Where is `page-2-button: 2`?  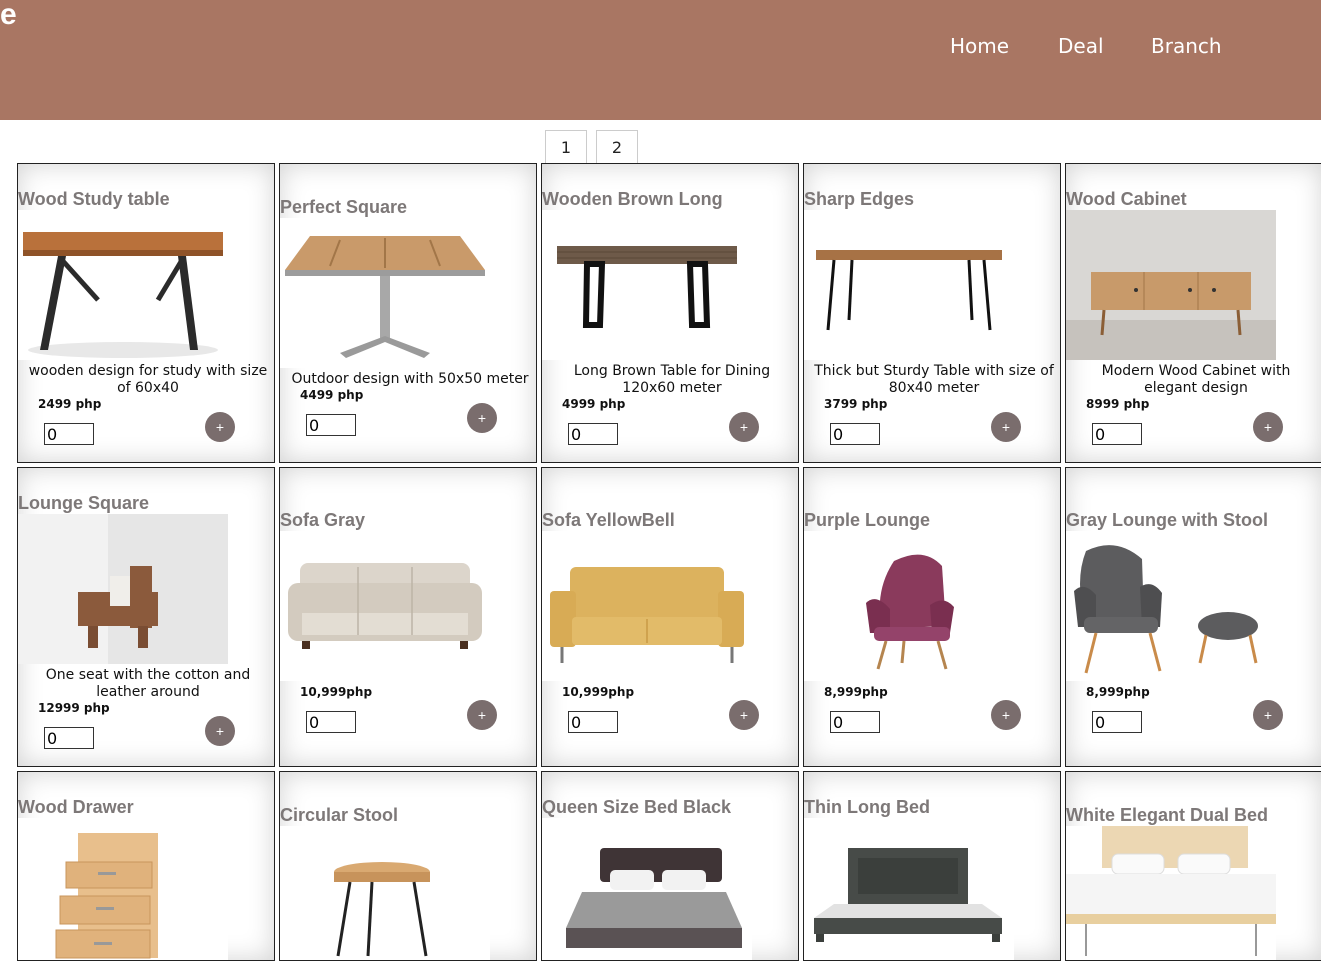 page-2-button: 2 is located at coordinates (617, 147).